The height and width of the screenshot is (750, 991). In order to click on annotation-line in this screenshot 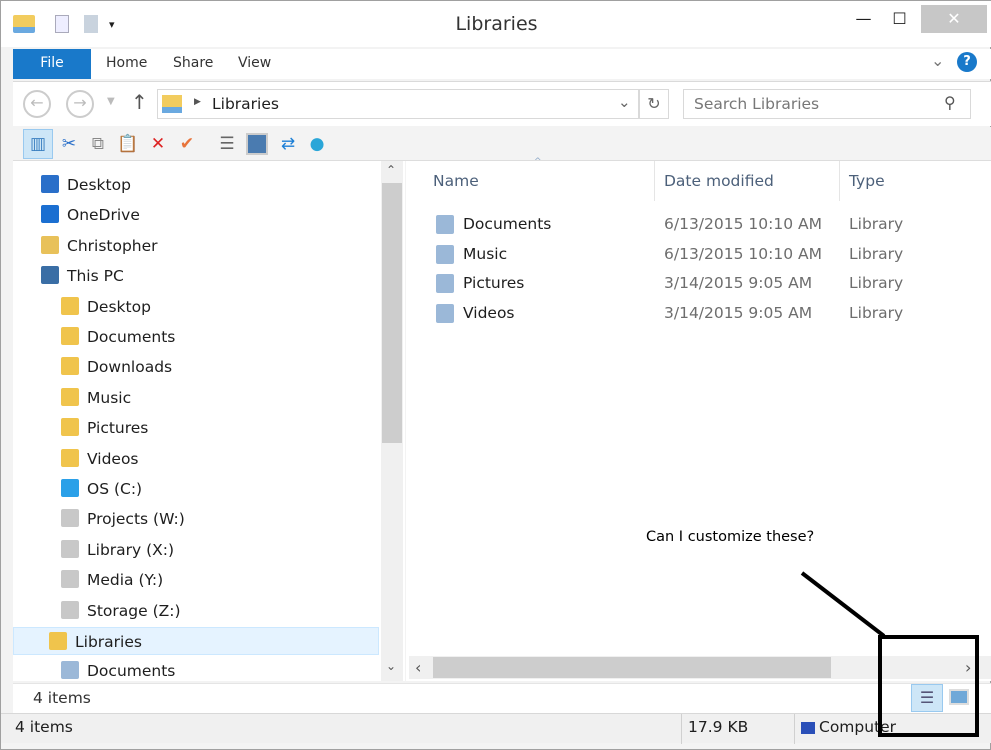, I will do `click(843, 604)`.